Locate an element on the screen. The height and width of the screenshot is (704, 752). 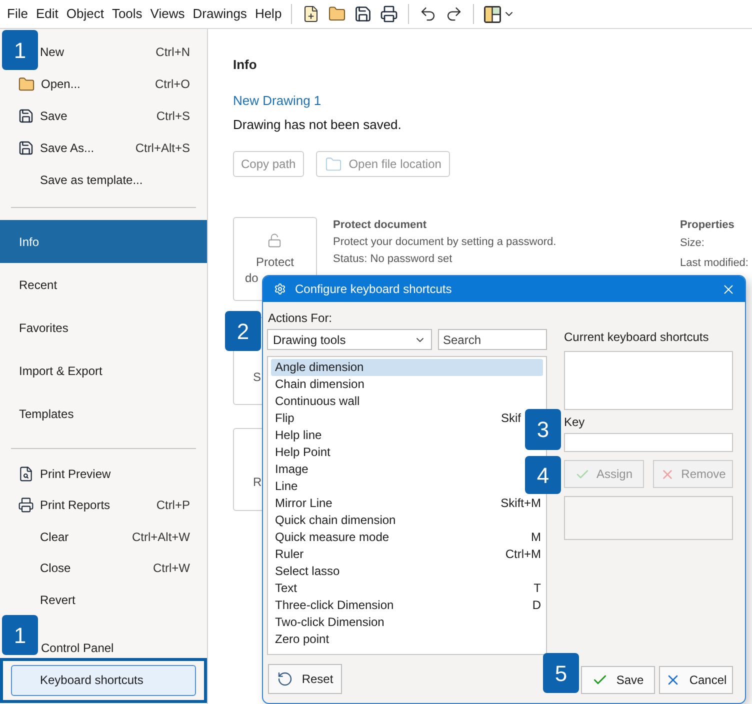
action-list-item: Angle dimension is located at coordinates (407, 367).